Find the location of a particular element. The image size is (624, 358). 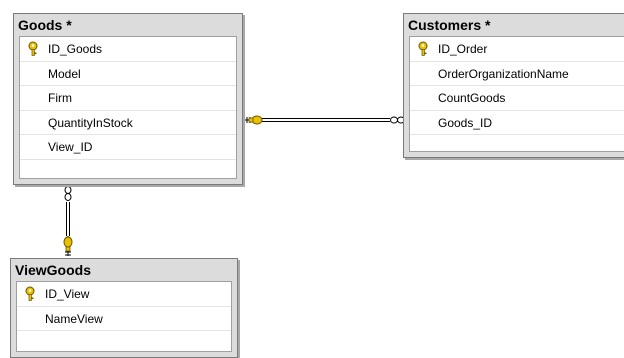

column-name: CountGoods is located at coordinates (472, 98).